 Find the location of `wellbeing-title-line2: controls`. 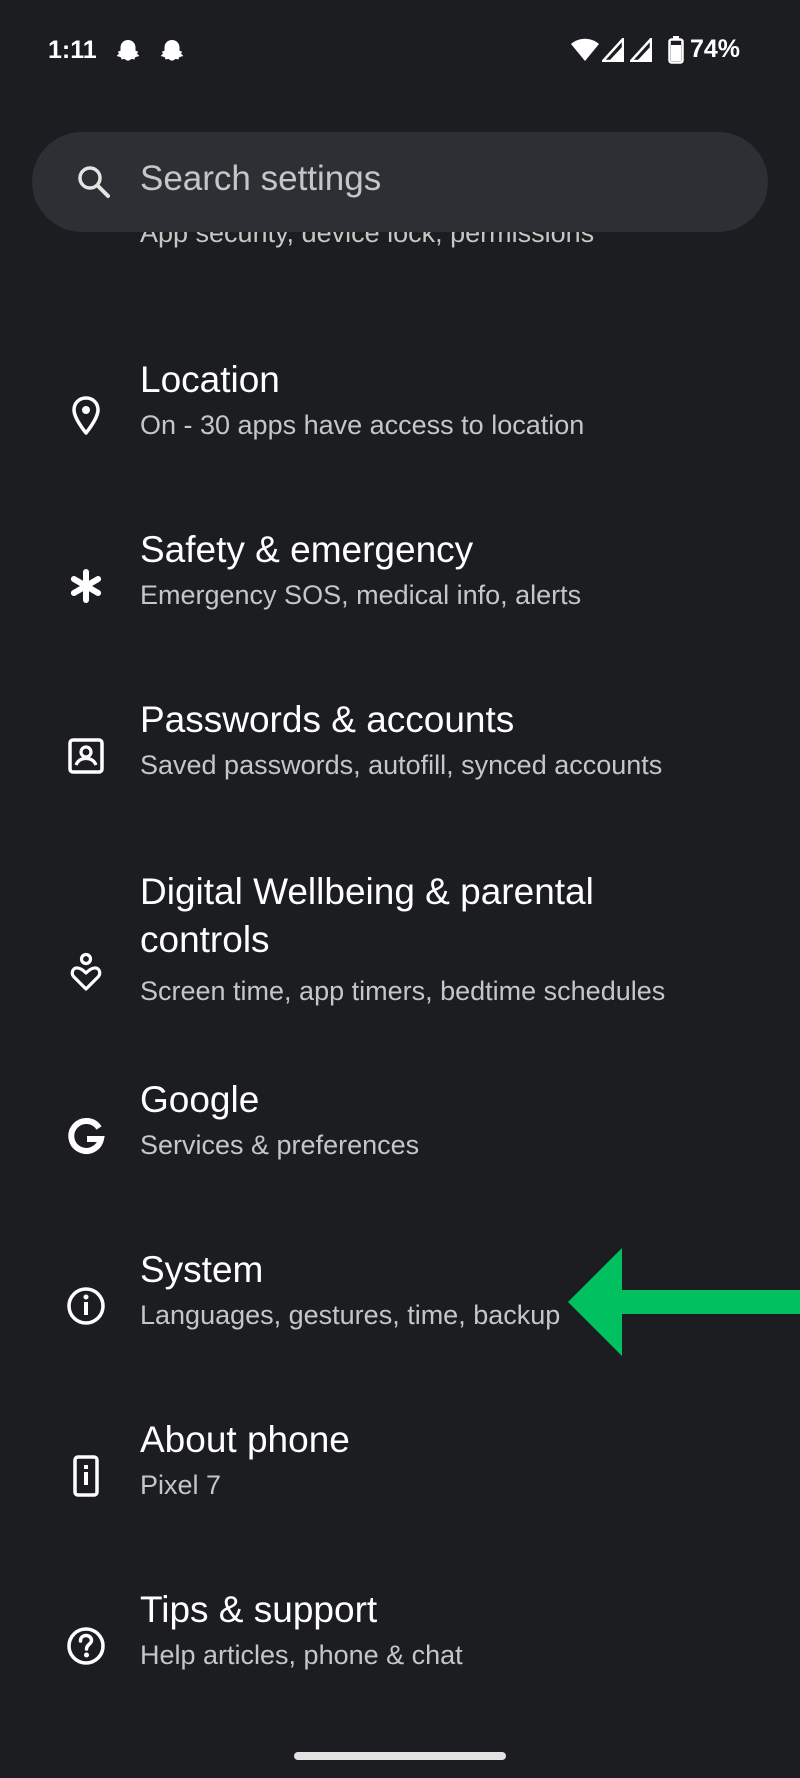

wellbeing-title-line2: controls is located at coordinates (205, 939).